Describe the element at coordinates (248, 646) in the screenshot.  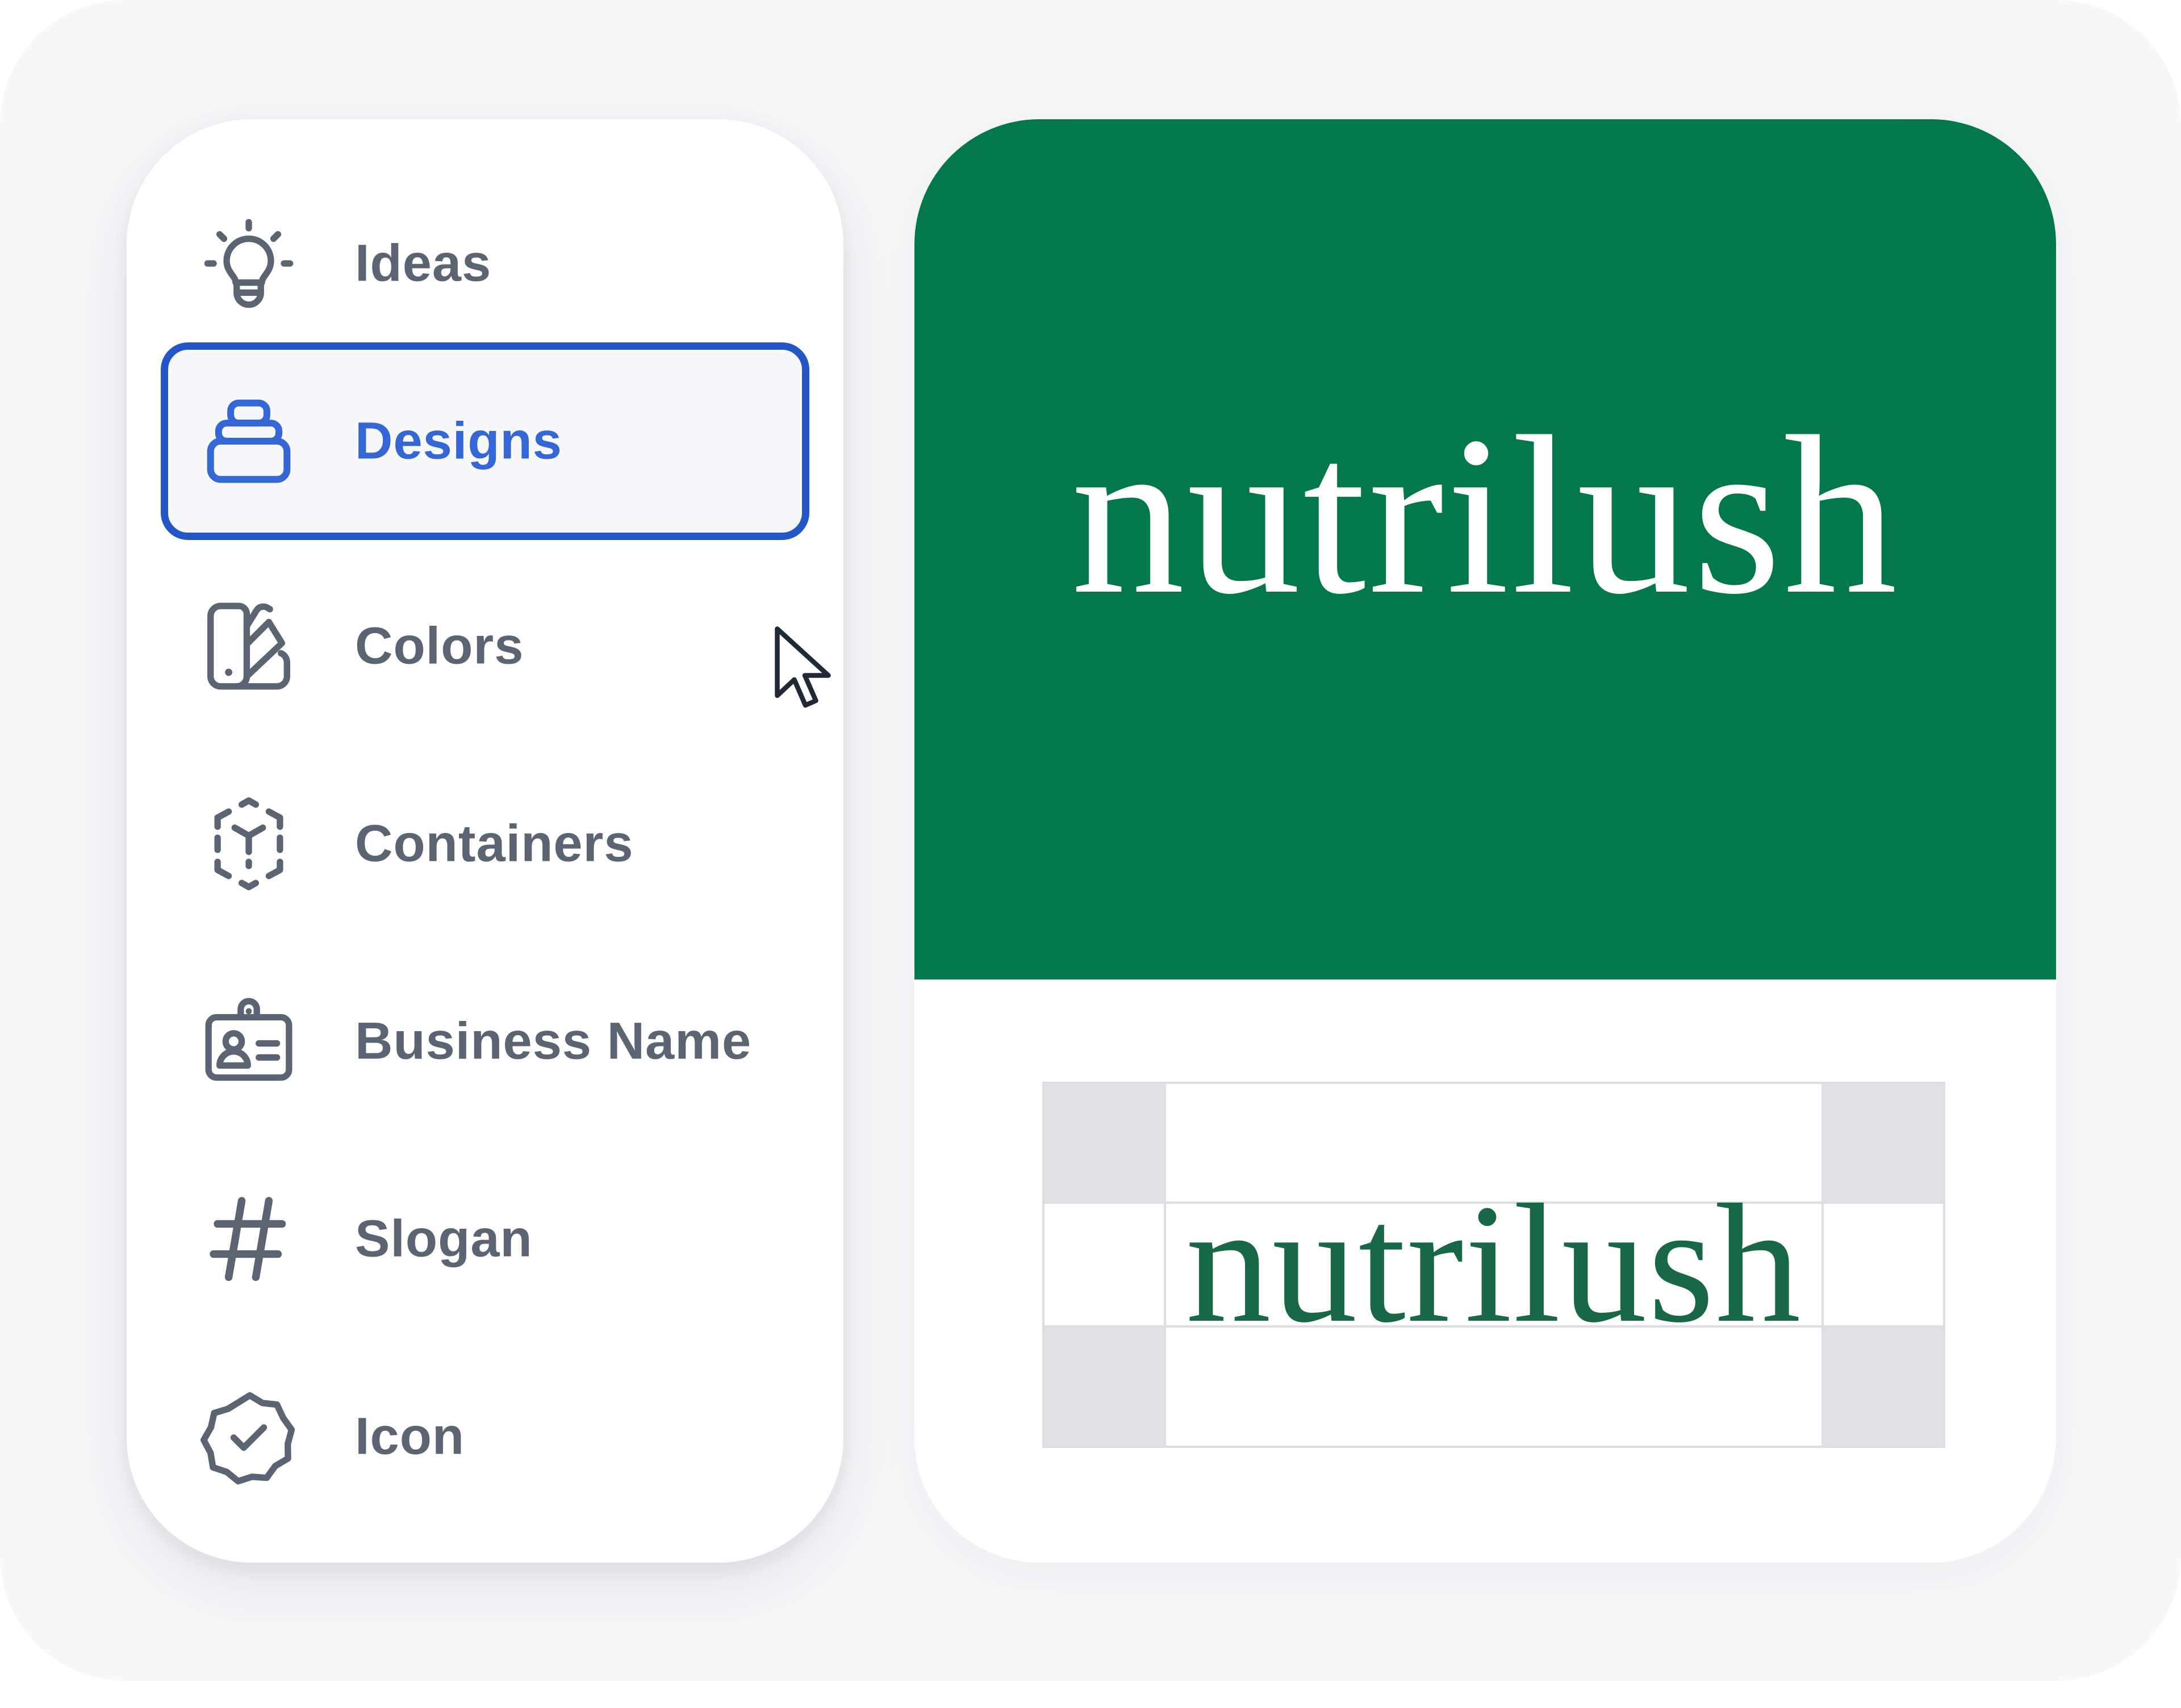
I see `color-swatch-icon` at that location.